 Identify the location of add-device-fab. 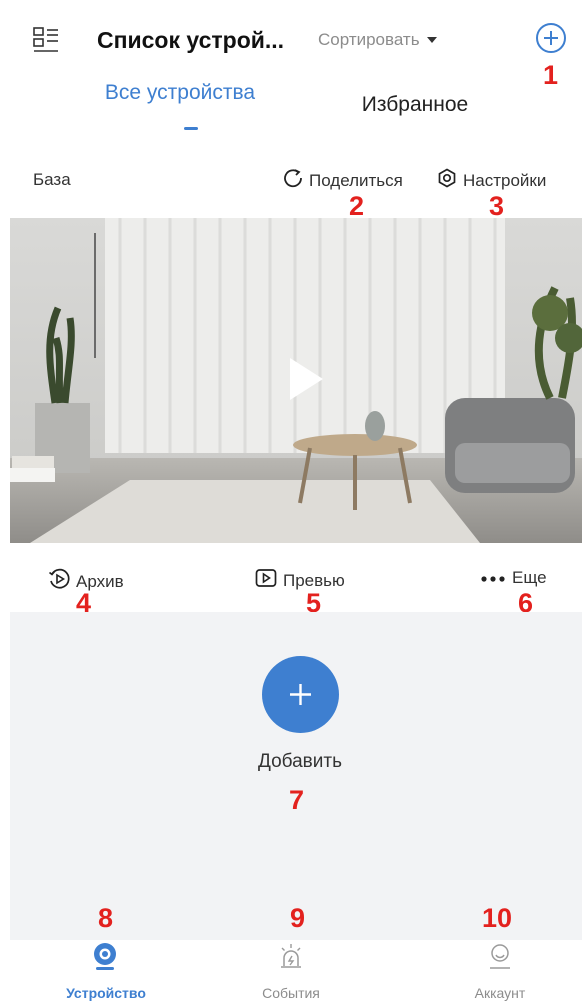
(300, 694).